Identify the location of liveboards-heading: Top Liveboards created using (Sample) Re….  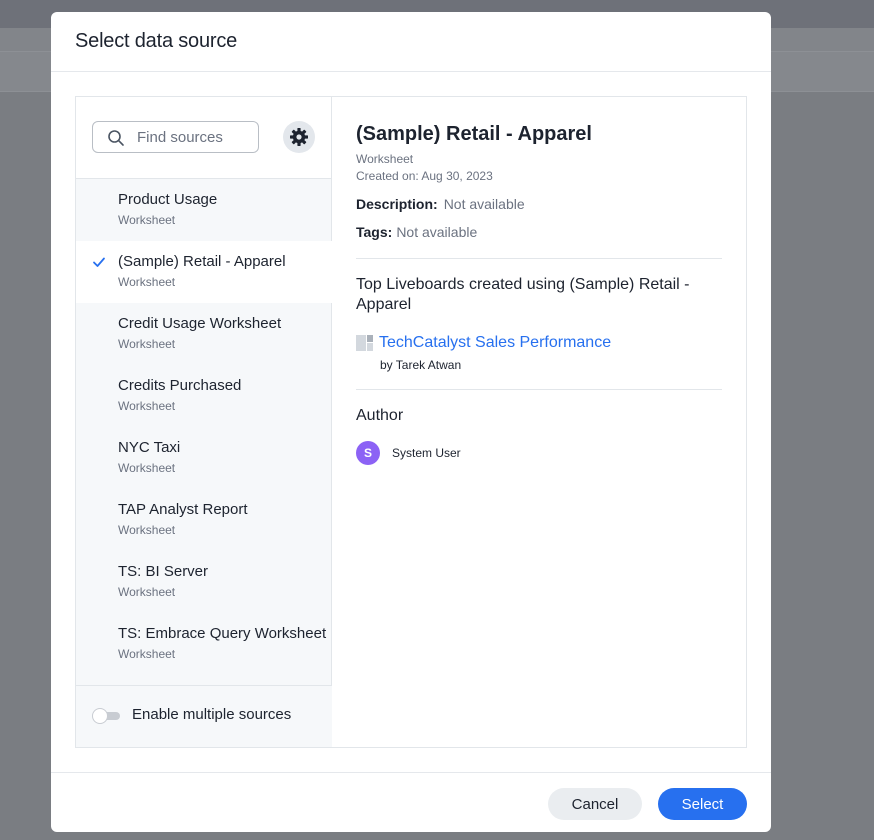
(523, 294).